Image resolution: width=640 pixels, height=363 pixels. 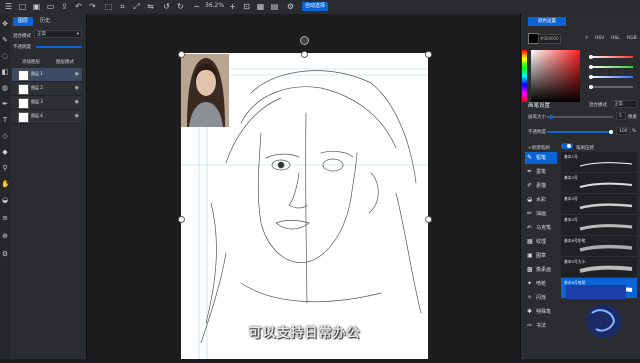 I want to click on brush-size-slider, so click(x=580, y=117).